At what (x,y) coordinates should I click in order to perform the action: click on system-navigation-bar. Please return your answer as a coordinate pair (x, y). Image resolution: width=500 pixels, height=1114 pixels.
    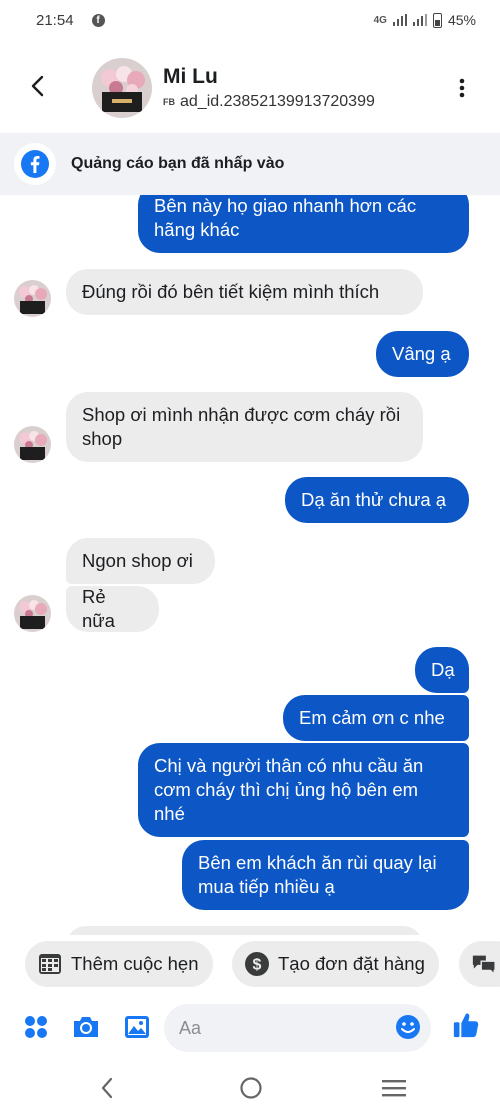
    Looking at the image, I should click on (250, 1088).